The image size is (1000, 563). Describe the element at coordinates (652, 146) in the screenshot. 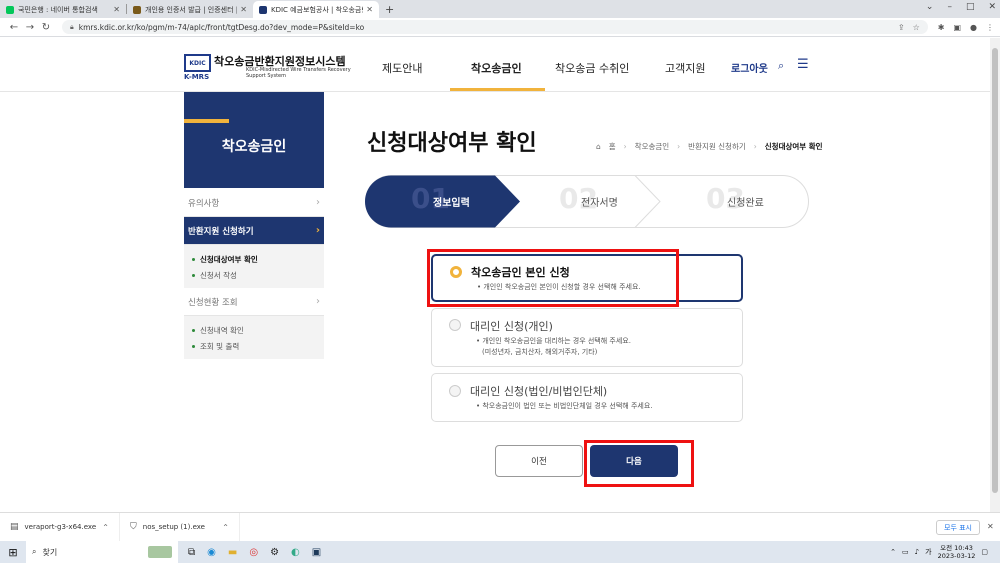

I see `breadcrumb-item: 착오송금인` at that location.